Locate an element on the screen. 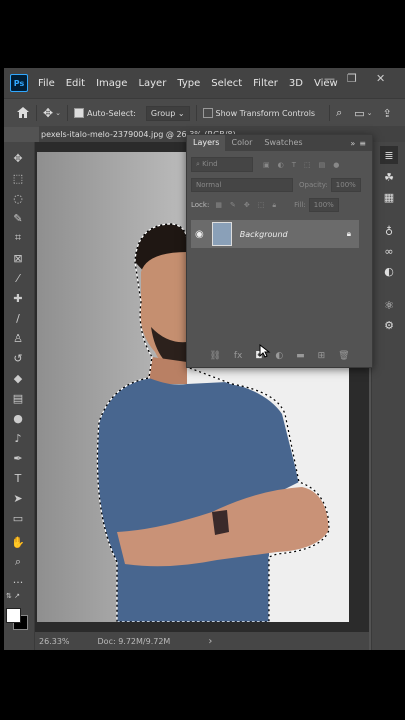 The width and height of the screenshot is (405, 720). zoom-level: 26.33% is located at coordinates (54, 641).